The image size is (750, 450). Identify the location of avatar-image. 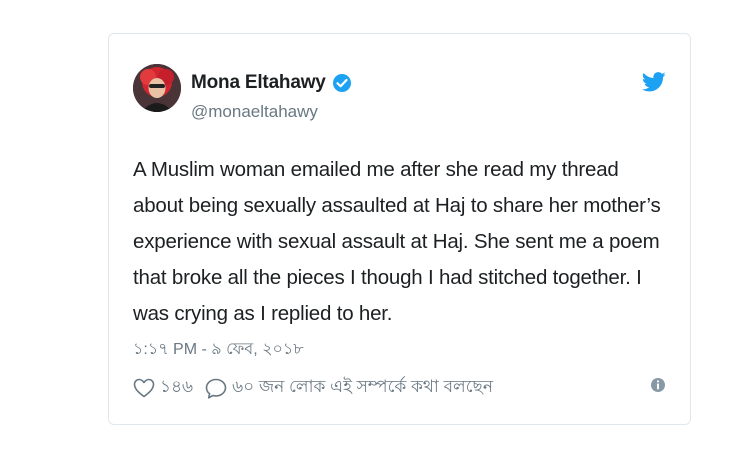
(157, 88).